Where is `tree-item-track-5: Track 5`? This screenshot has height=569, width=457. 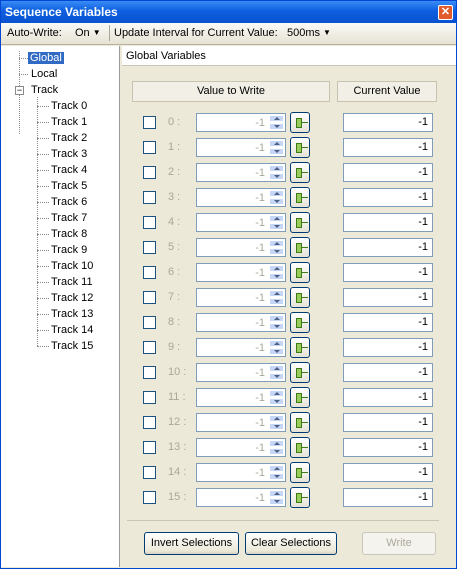 tree-item-track-5: Track 5 is located at coordinates (69, 186).